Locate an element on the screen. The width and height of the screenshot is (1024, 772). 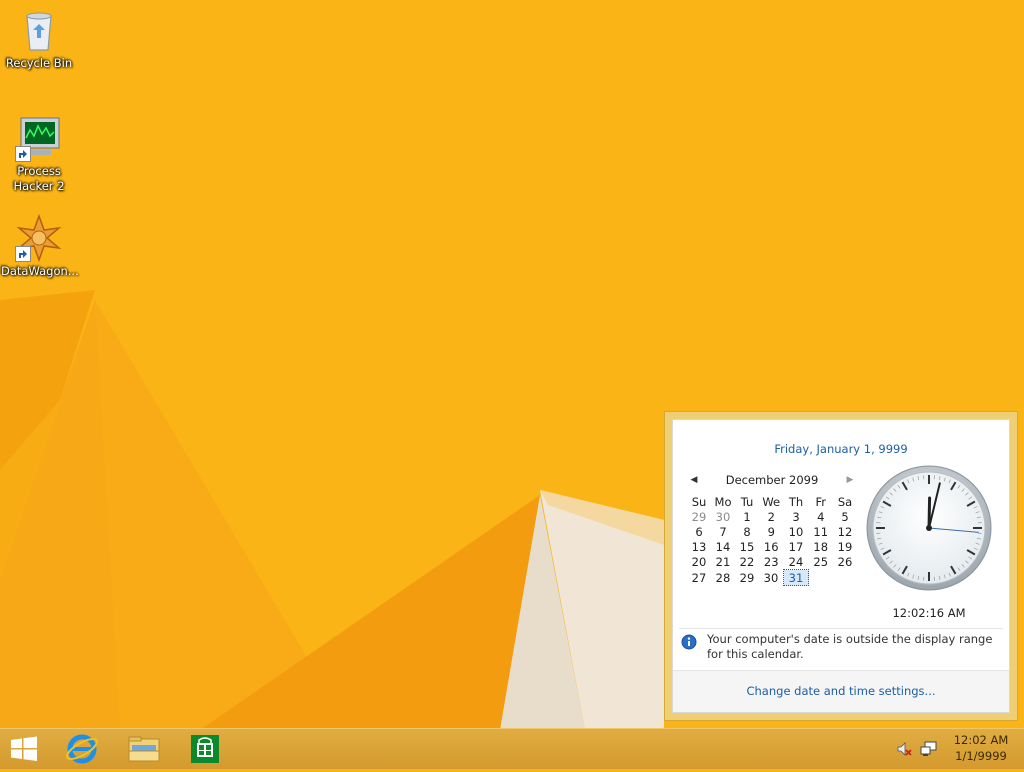
file-explorer-icon is located at coordinates (144, 749).